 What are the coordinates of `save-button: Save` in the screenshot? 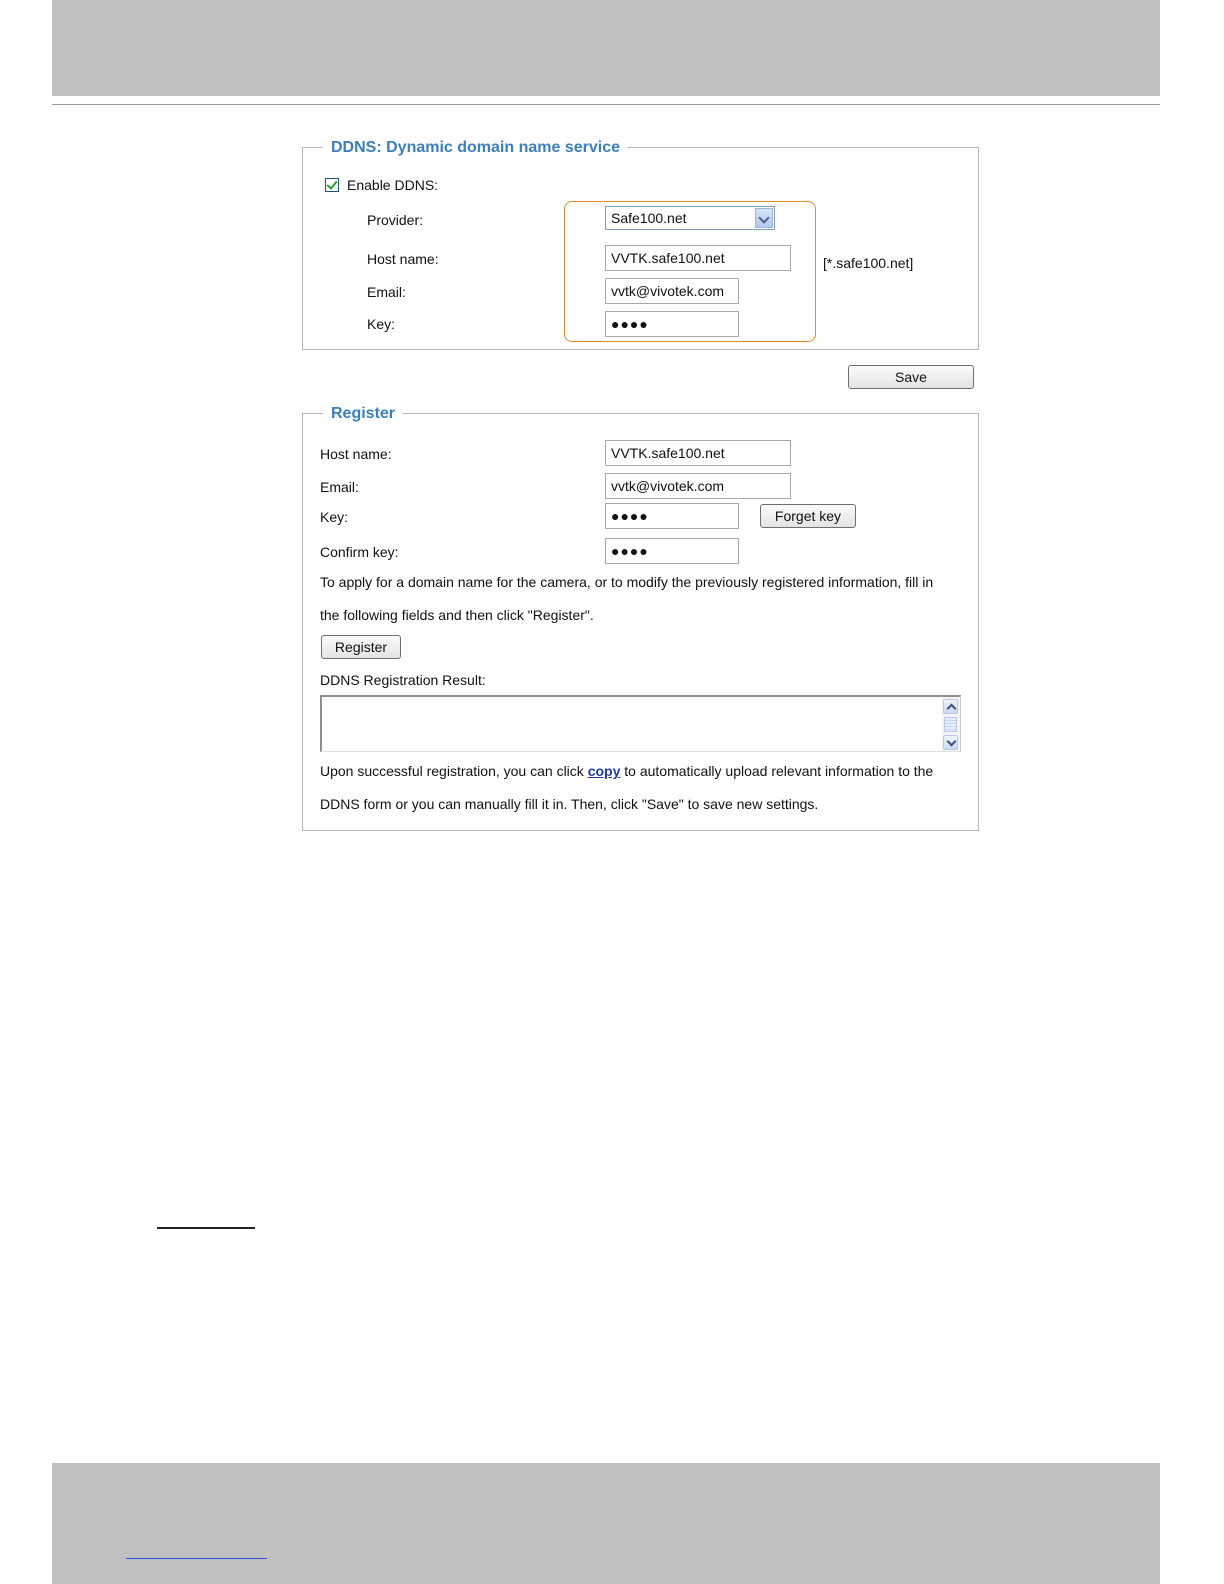 It's located at (911, 377).